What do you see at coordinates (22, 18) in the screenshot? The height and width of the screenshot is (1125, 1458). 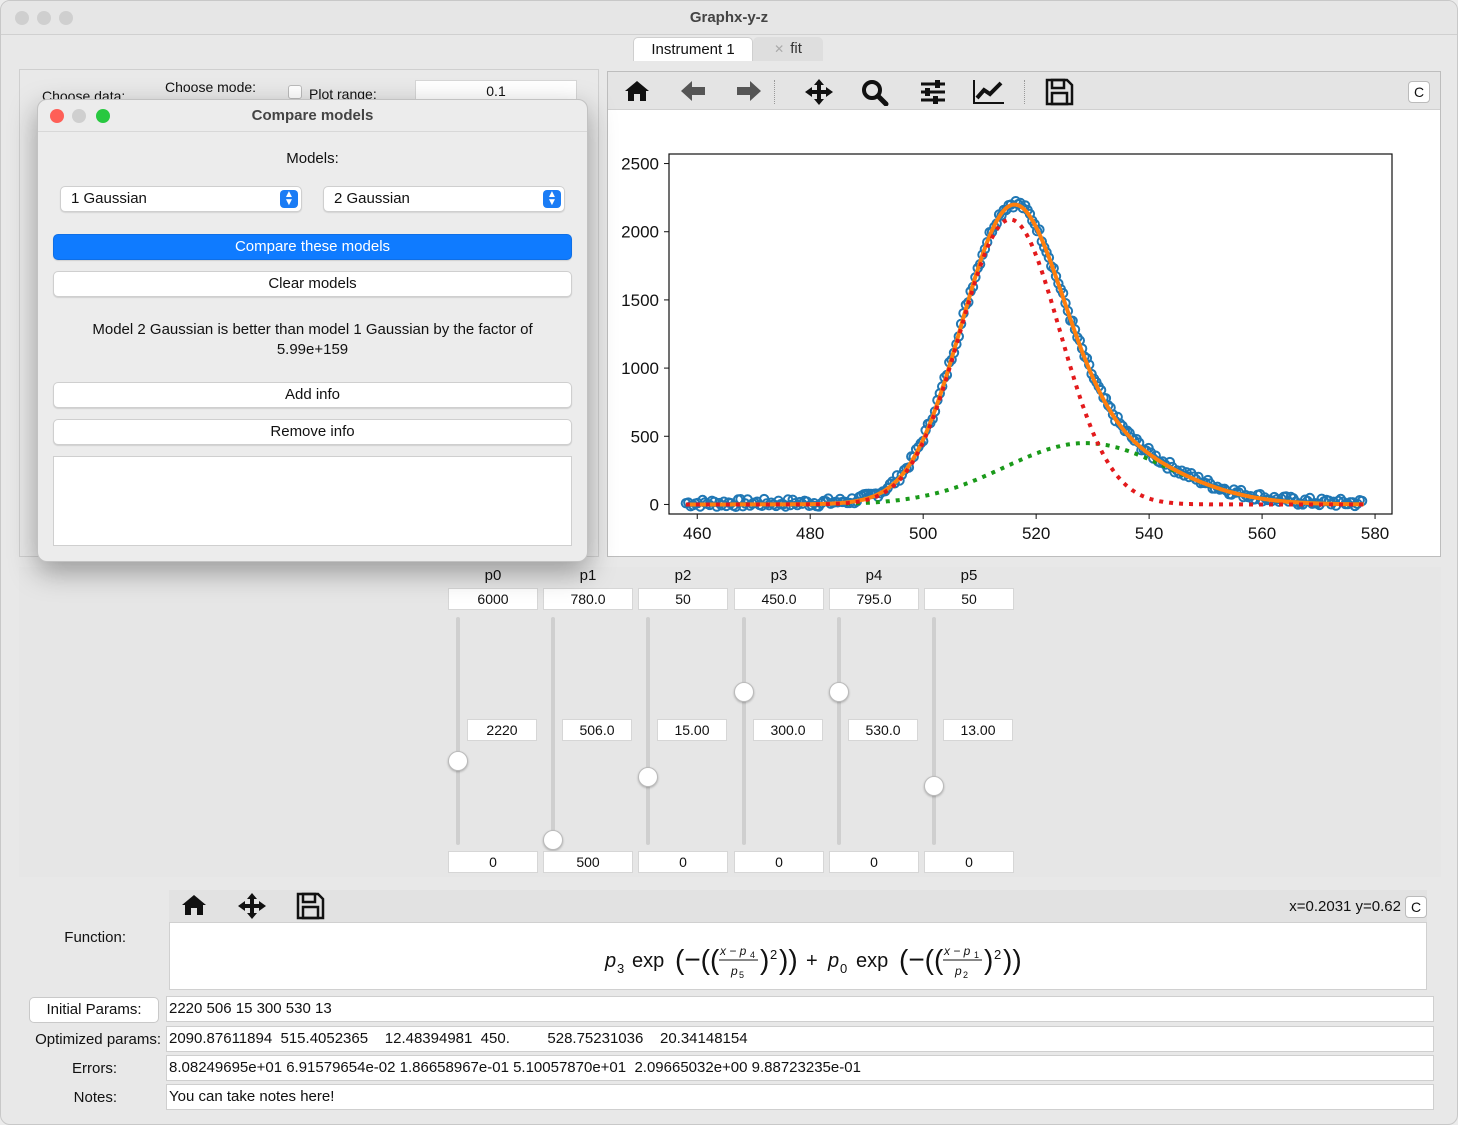 I see `close-window-button` at bounding box center [22, 18].